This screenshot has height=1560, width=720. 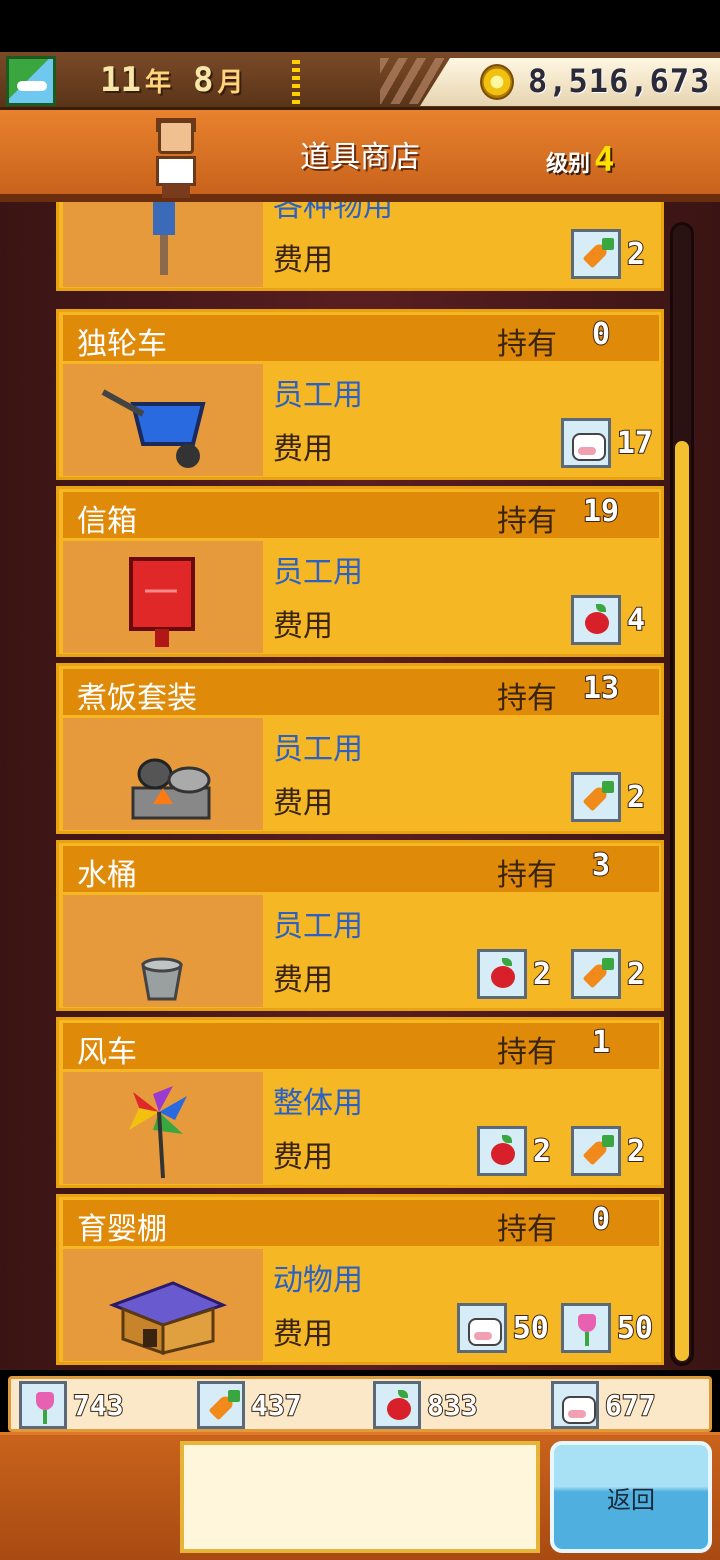 What do you see at coordinates (361, 1223) in the screenshot?
I see `item-header: 育婴棚 持有 0` at bounding box center [361, 1223].